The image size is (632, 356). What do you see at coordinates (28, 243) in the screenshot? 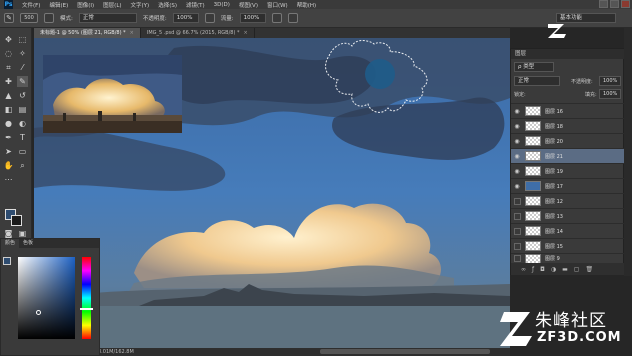
I see `tab-swatches: 色板` at bounding box center [28, 243].